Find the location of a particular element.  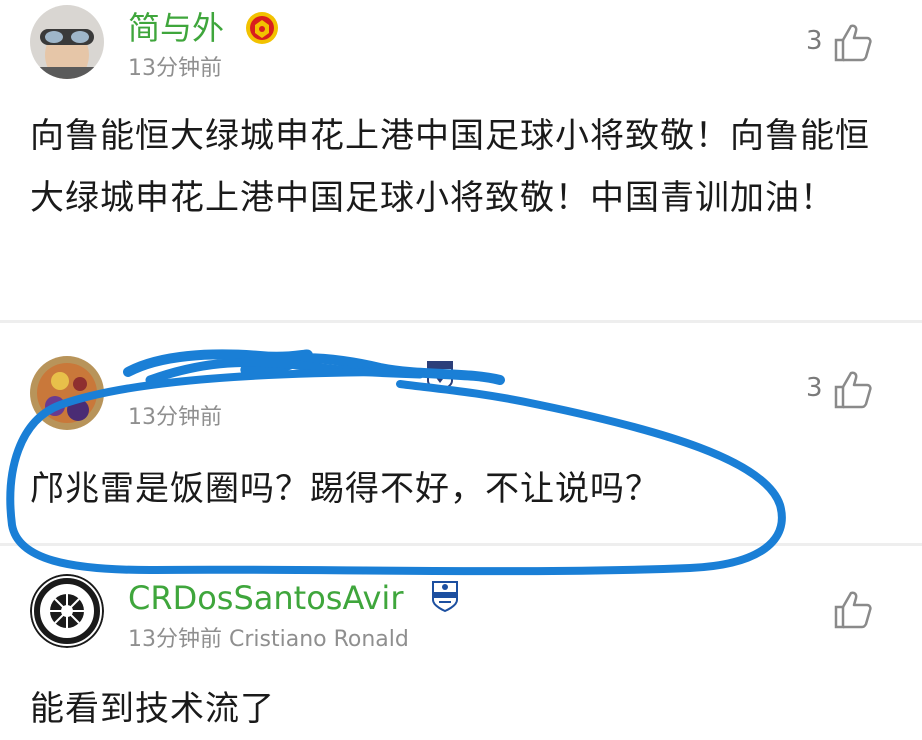

club-crest-icon is located at coordinates (445, 596).